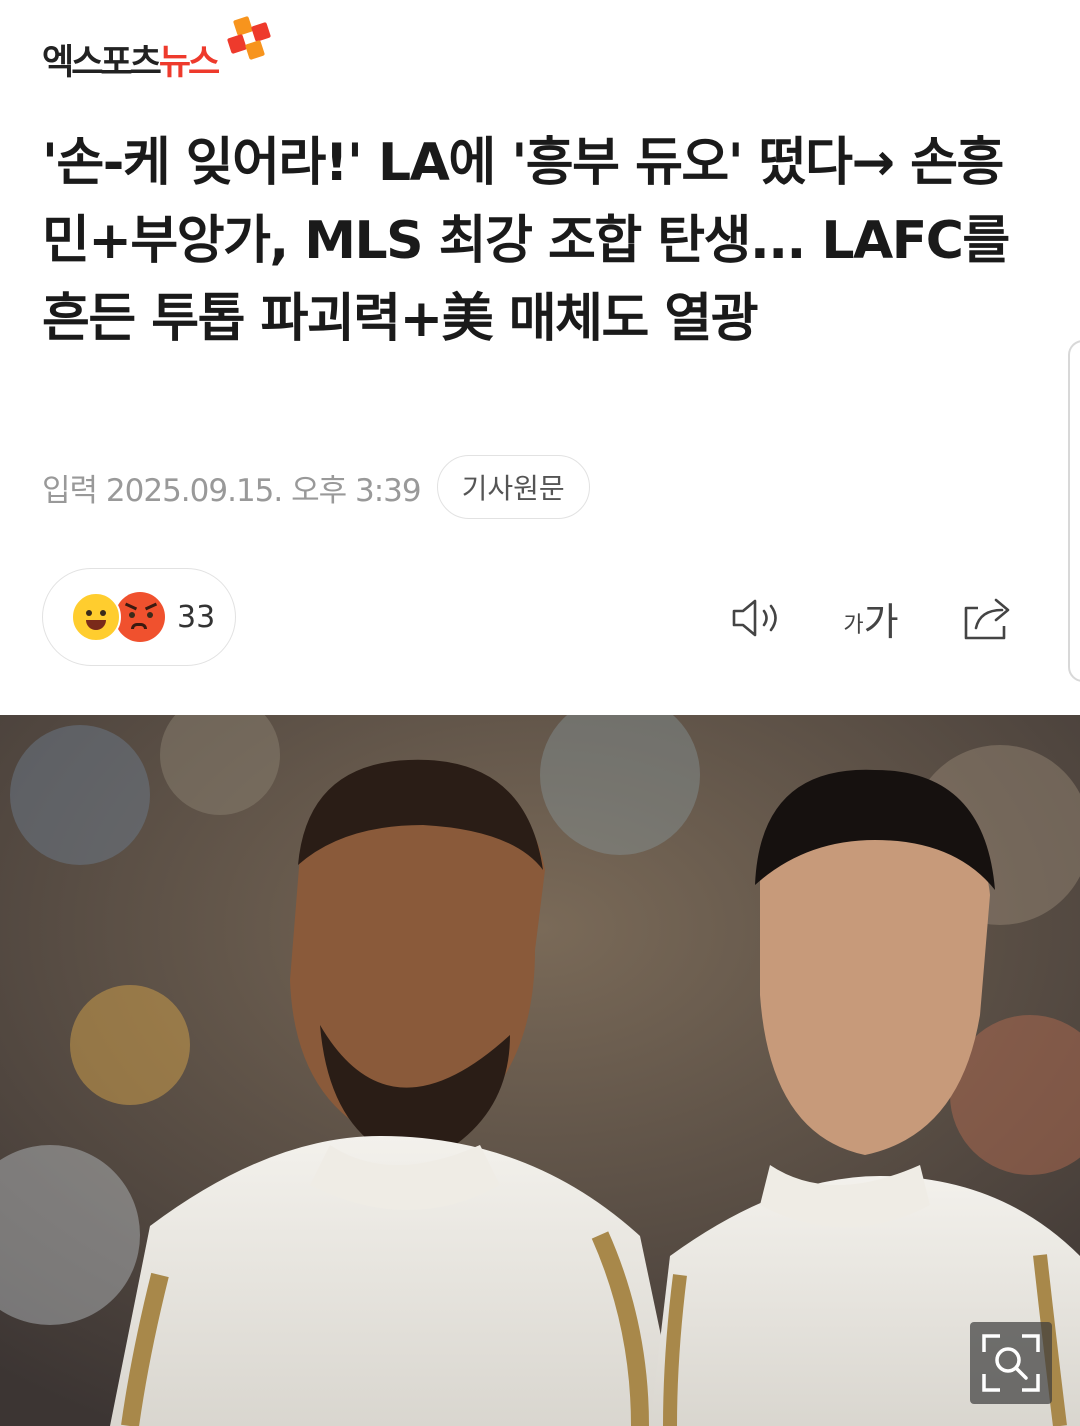  I want to click on photo-zoom-button, so click(1011, 1363).